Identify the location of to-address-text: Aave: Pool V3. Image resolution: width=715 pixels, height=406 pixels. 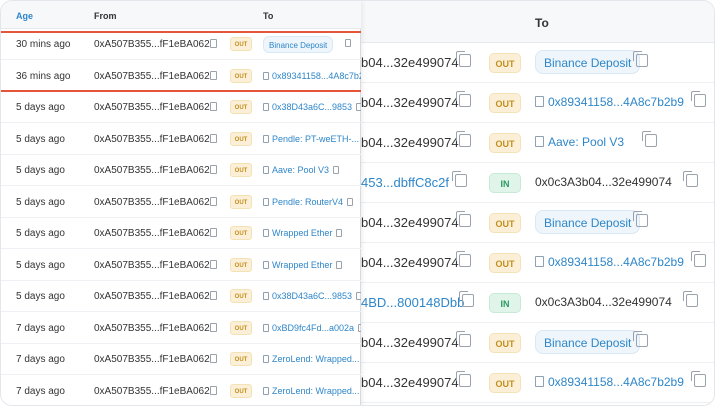
(301, 170).